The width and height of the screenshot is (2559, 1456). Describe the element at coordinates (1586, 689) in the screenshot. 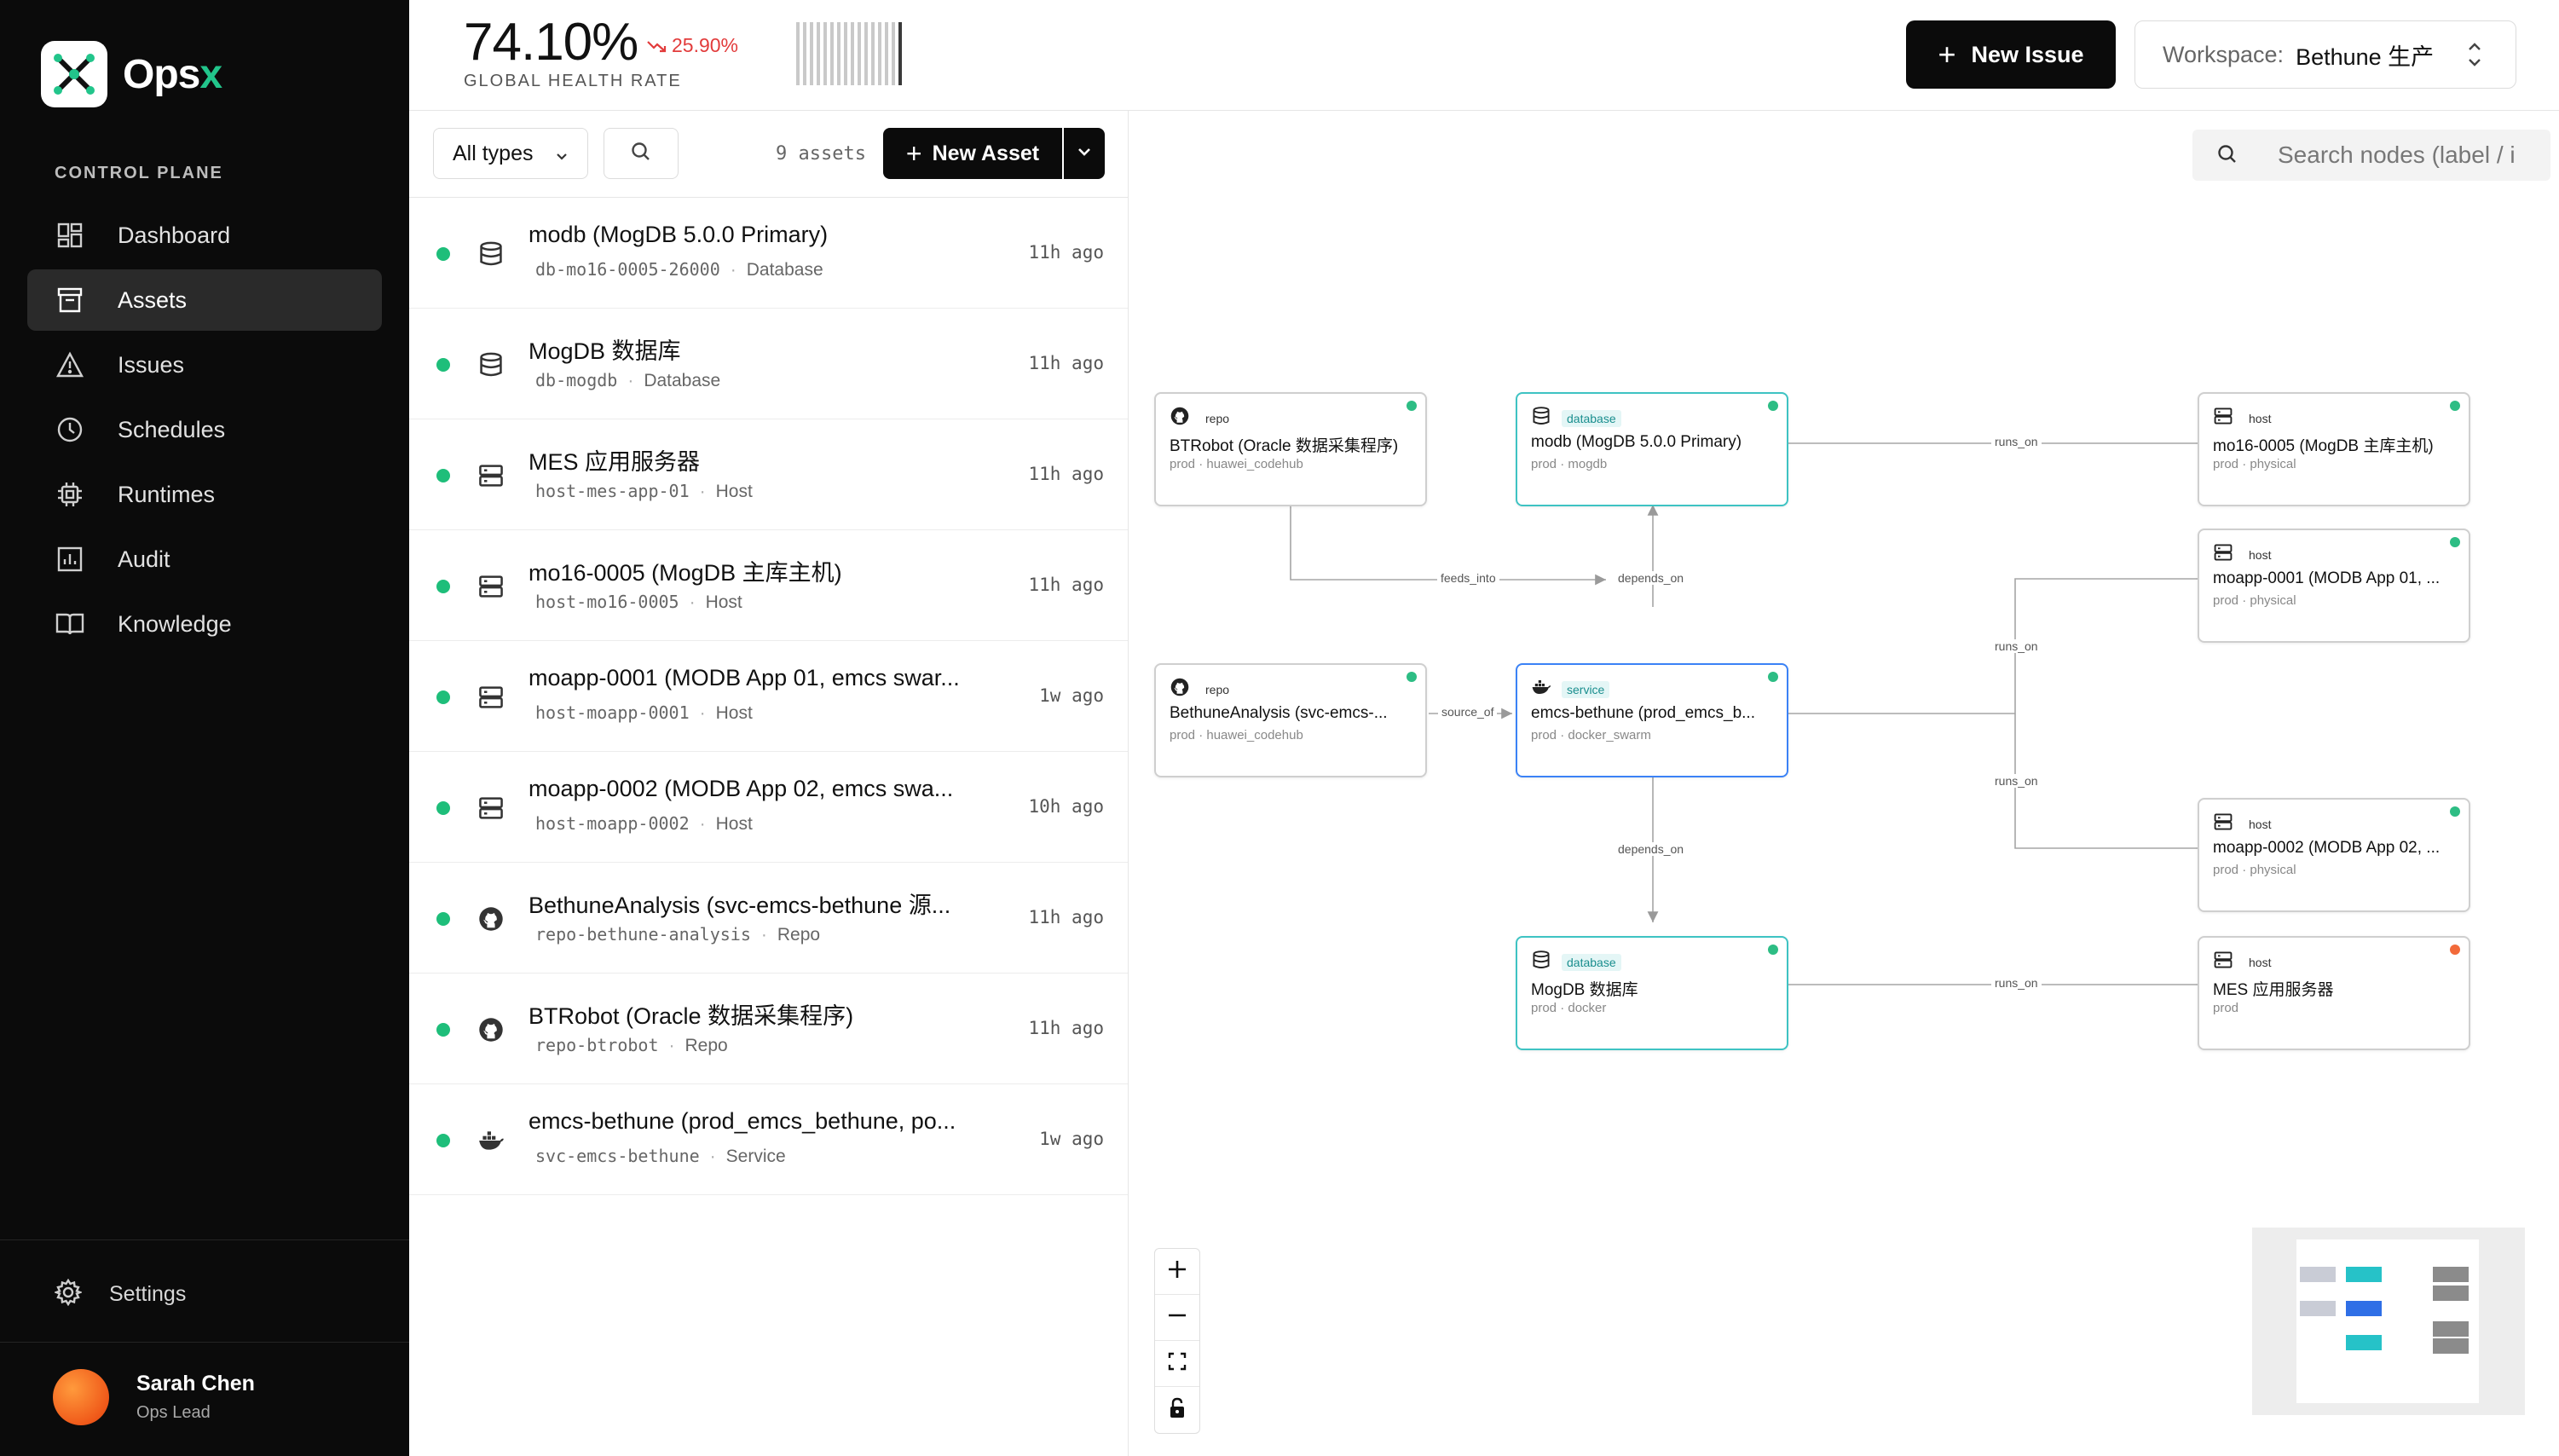

I see `node-type-badge: service` at that location.